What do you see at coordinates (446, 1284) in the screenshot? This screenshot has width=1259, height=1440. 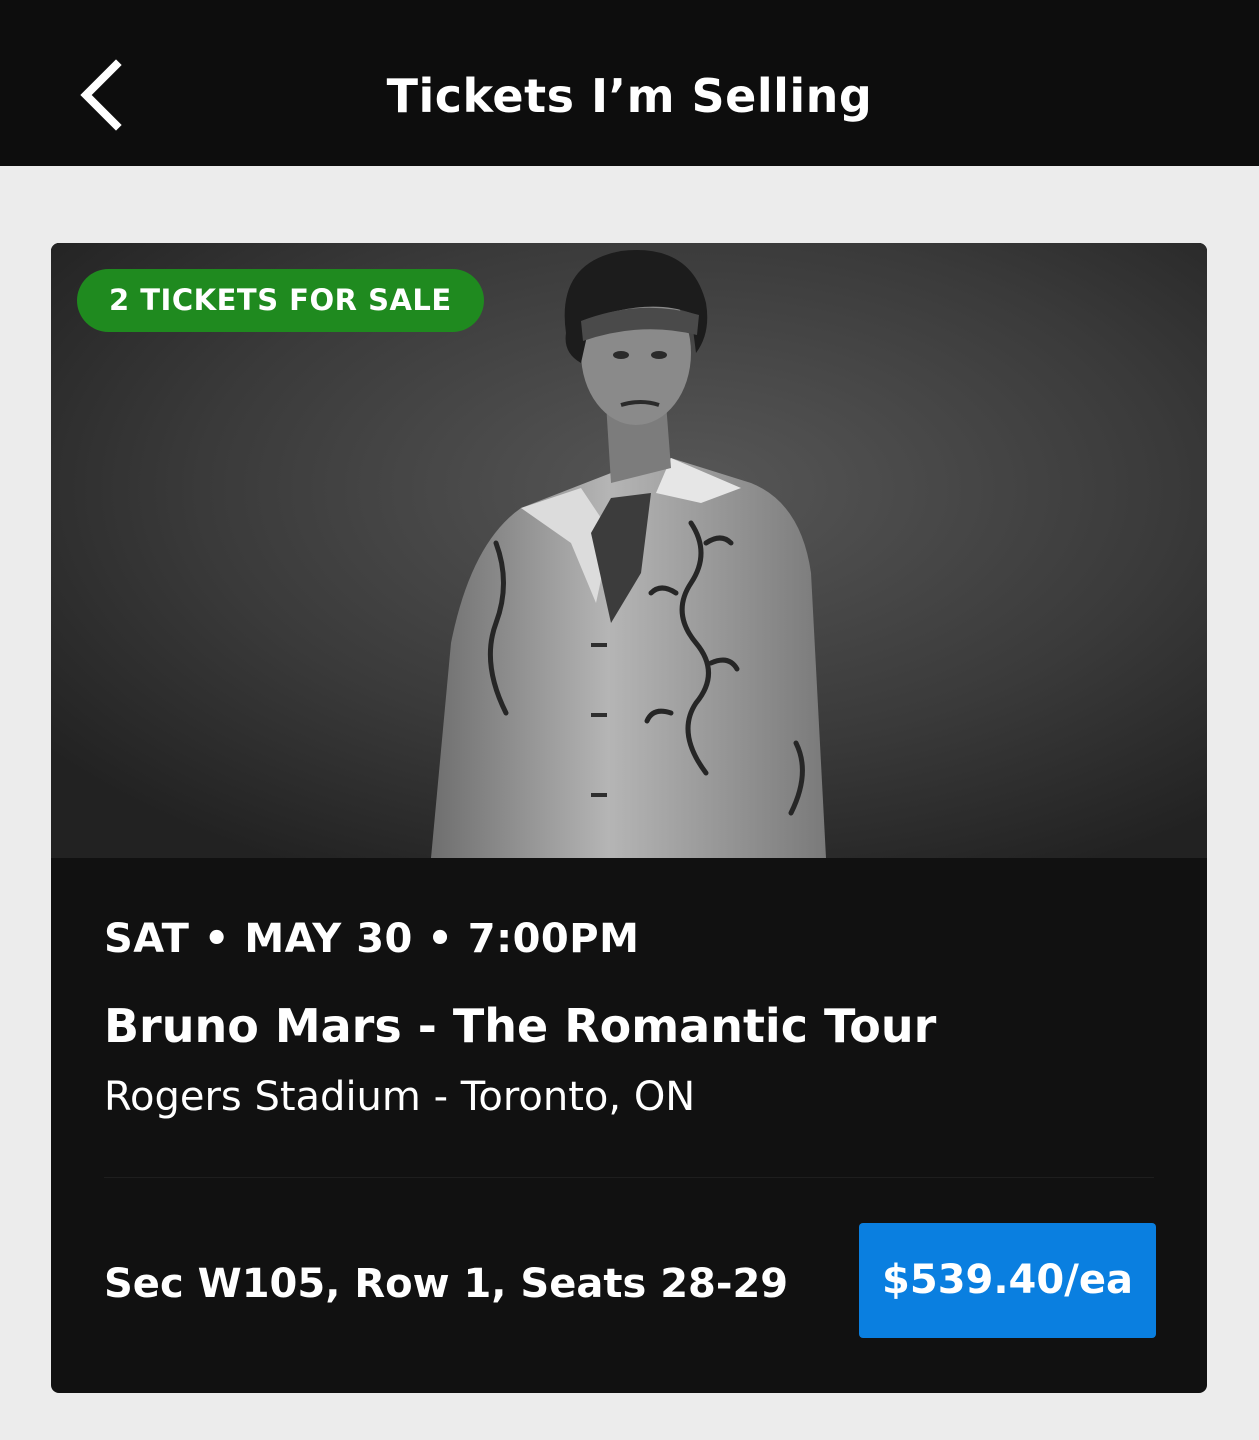 I see `seat-details: Sec W105, Row 1, Seats 28-29` at bounding box center [446, 1284].